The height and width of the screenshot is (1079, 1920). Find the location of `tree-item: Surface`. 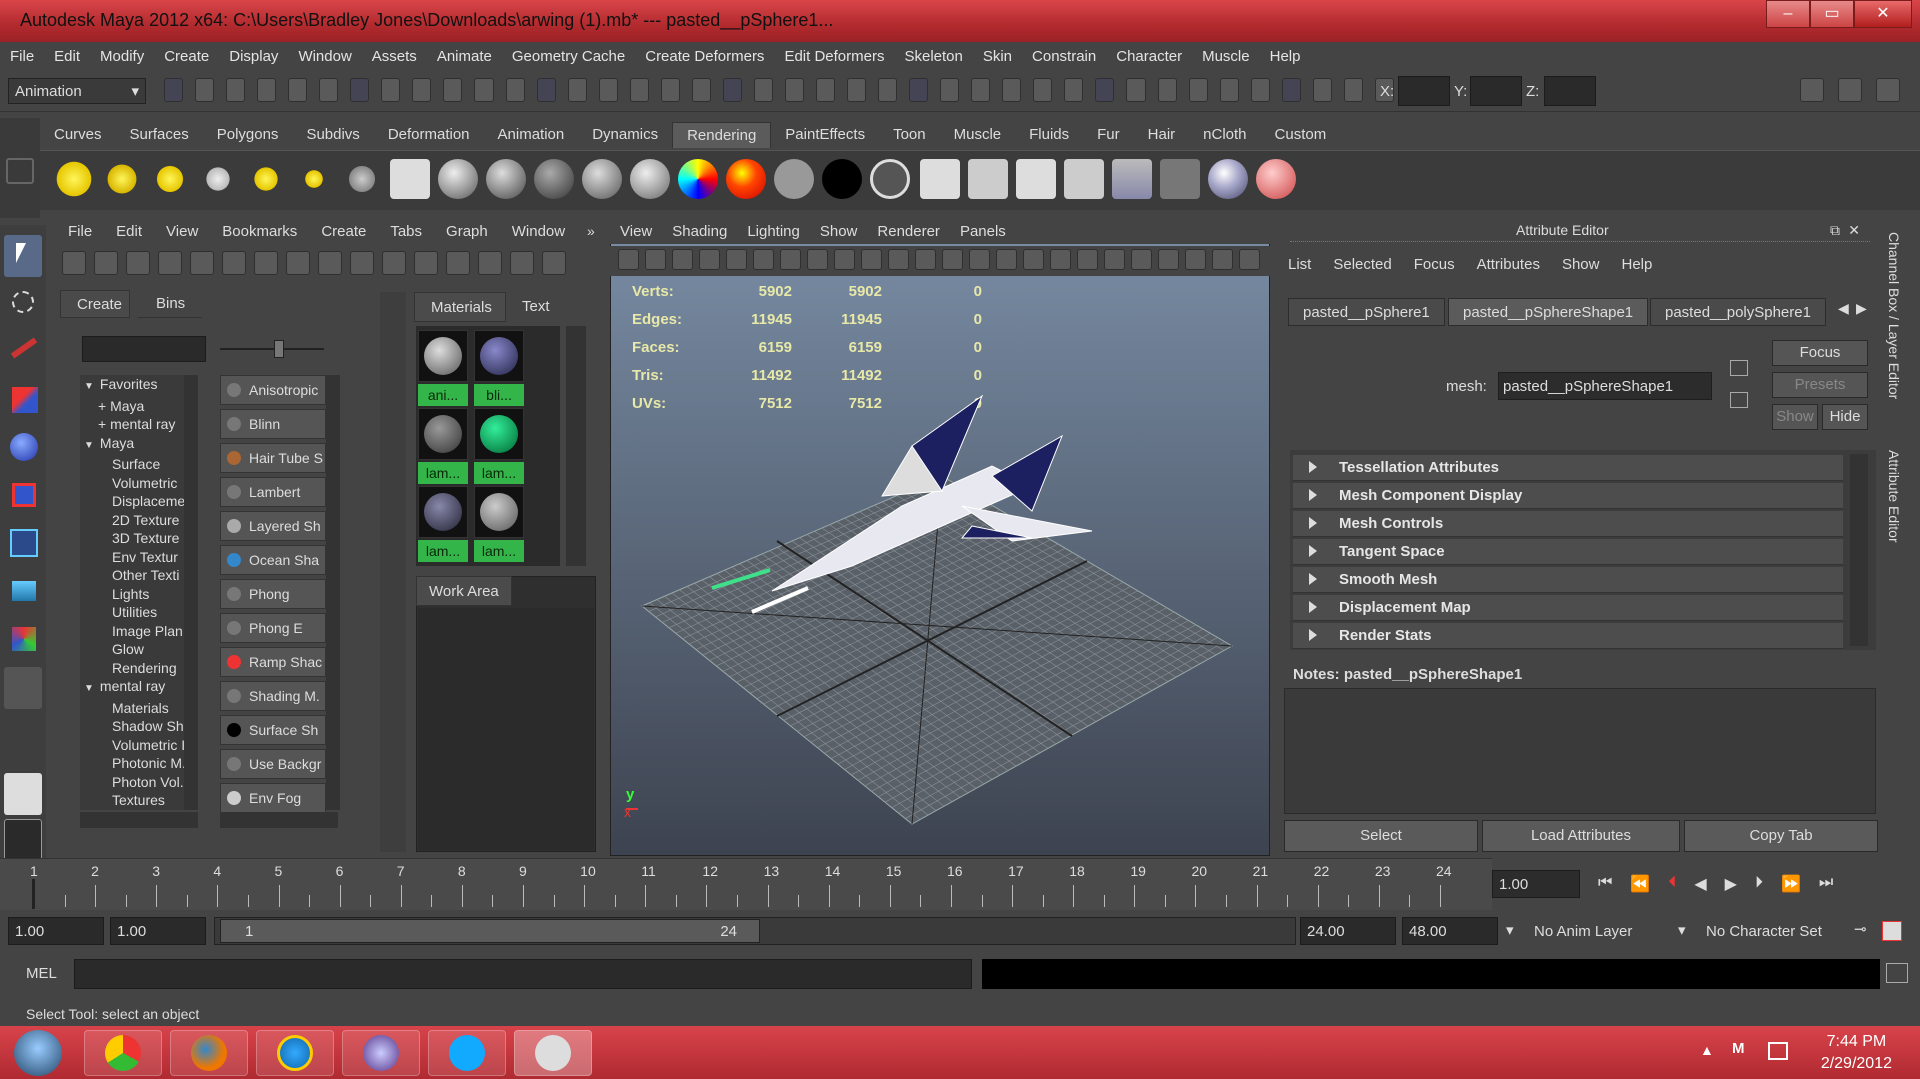

tree-item: Surface is located at coordinates (135, 464).